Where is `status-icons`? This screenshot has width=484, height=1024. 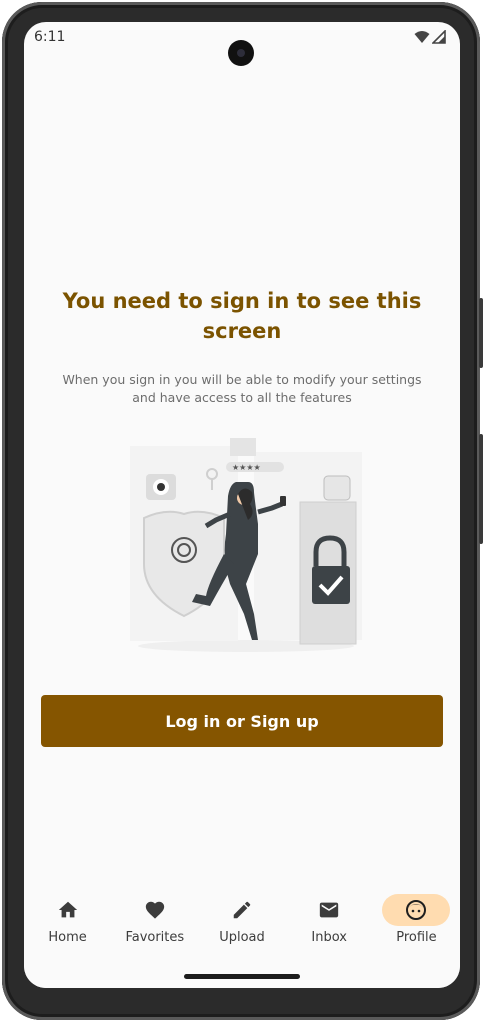 status-icons is located at coordinates (430, 37).